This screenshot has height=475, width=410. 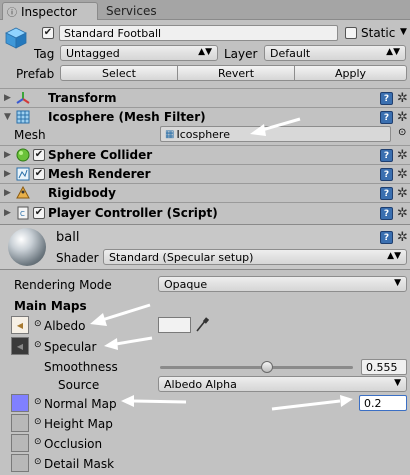 I want to click on mesh-label: Mesh, so click(x=30, y=135).